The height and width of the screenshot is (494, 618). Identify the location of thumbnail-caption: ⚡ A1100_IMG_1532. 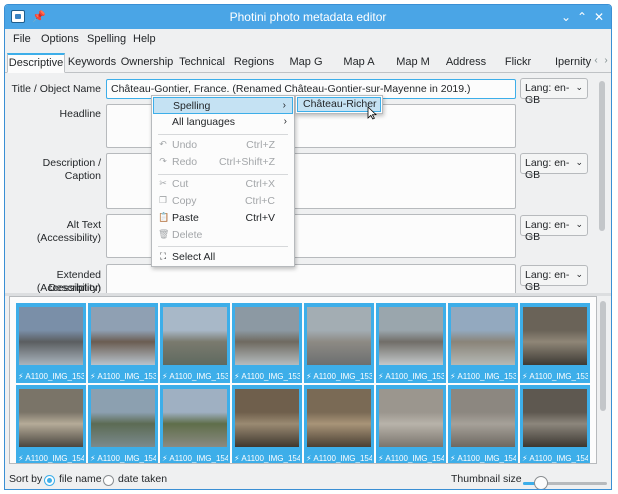
(51, 376).